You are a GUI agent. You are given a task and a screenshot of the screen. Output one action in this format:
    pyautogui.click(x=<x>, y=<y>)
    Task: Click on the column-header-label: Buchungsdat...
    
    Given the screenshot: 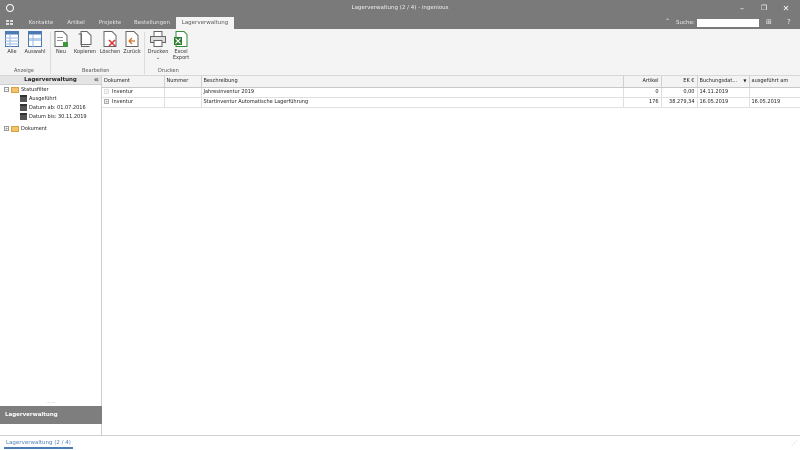 What is the action you would take?
    pyautogui.click(x=718, y=81)
    